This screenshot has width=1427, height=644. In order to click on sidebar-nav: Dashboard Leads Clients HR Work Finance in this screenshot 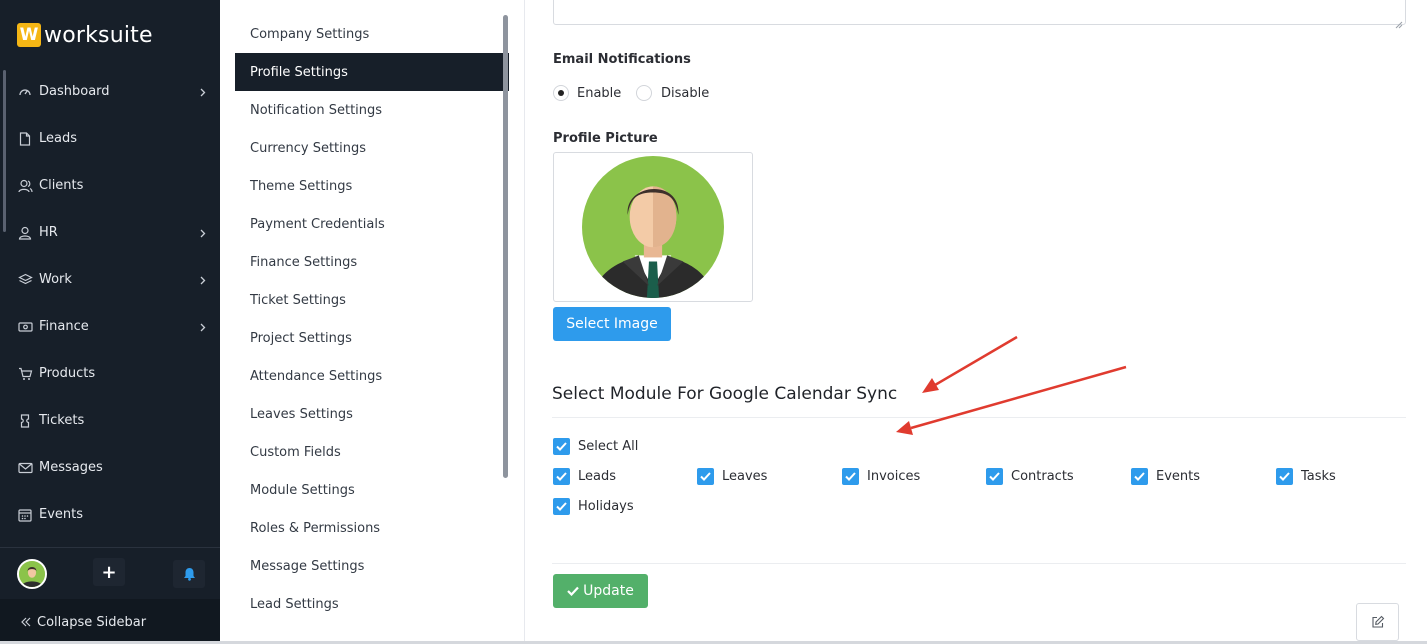, I will do `click(110, 303)`.